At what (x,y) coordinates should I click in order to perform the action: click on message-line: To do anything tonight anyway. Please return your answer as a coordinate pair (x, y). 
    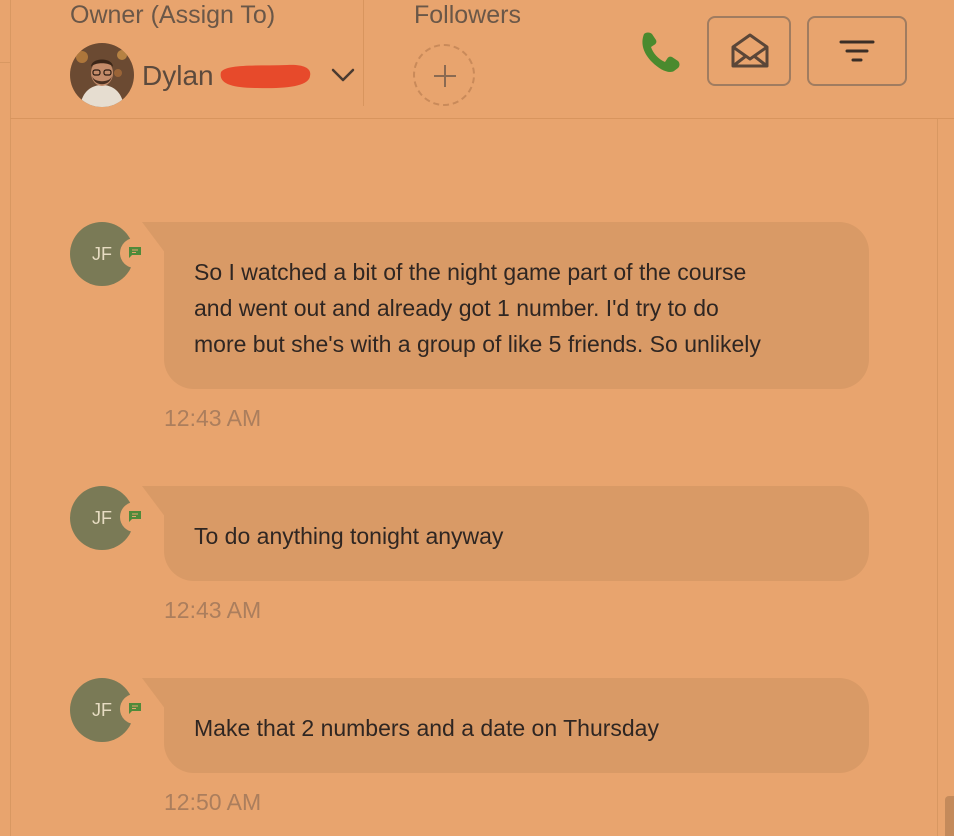
    Looking at the image, I should click on (349, 536).